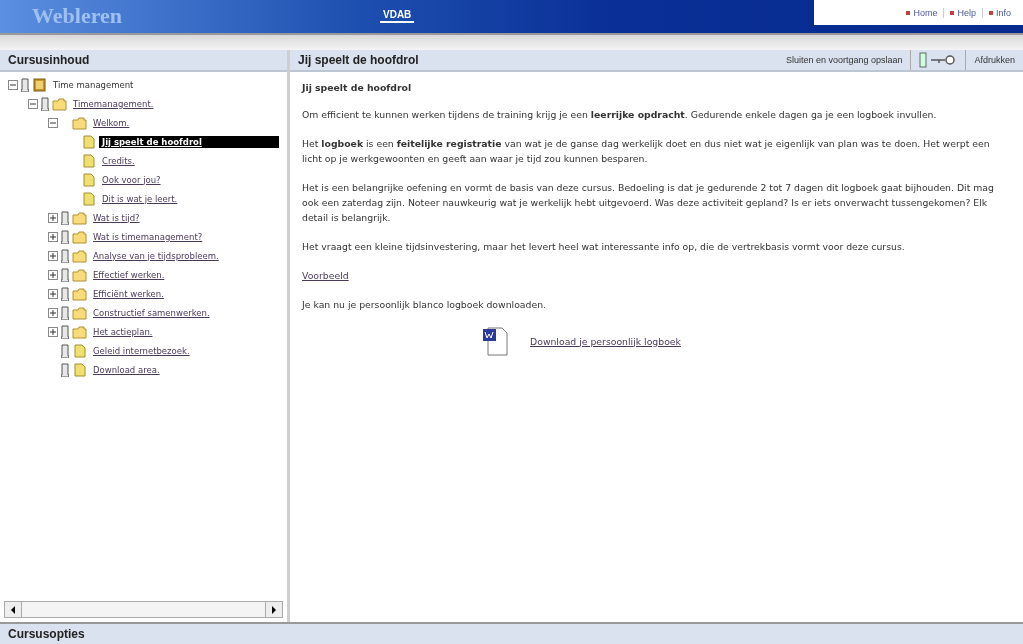 This screenshot has height=644, width=1023. I want to click on tree-item: Analyse van je tijdsprobleem., so click(156, 255).